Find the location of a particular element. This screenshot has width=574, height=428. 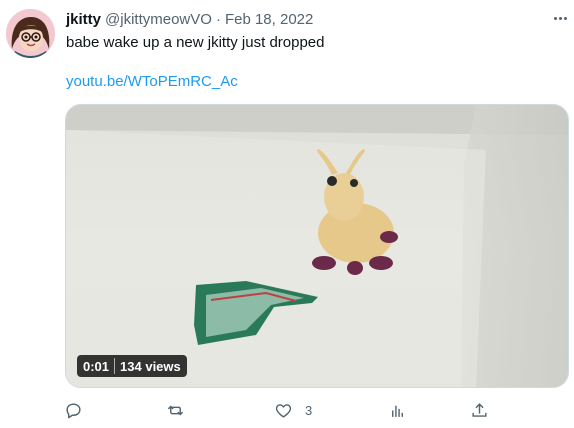

more-options-button is located at coordinates (560, 18).